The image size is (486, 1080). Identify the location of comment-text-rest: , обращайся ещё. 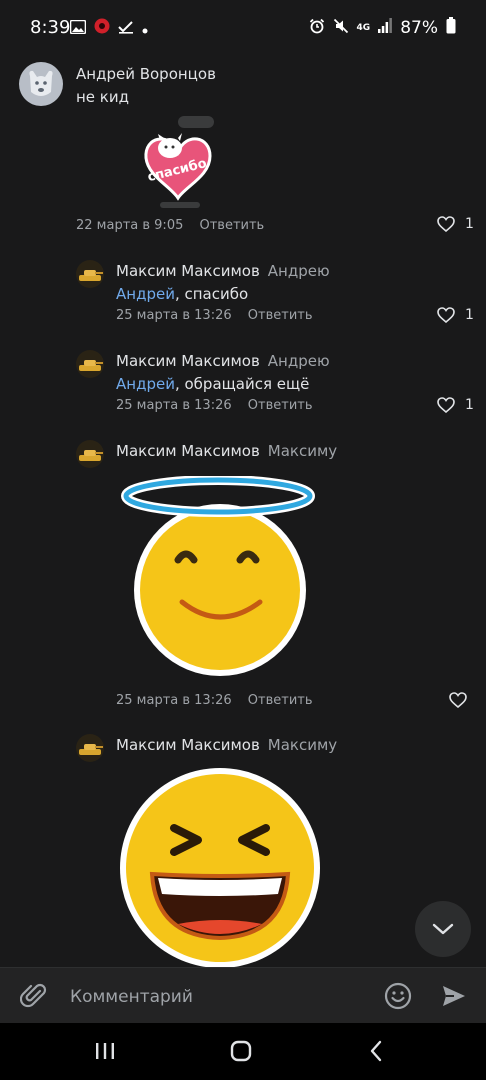
(242, 384).